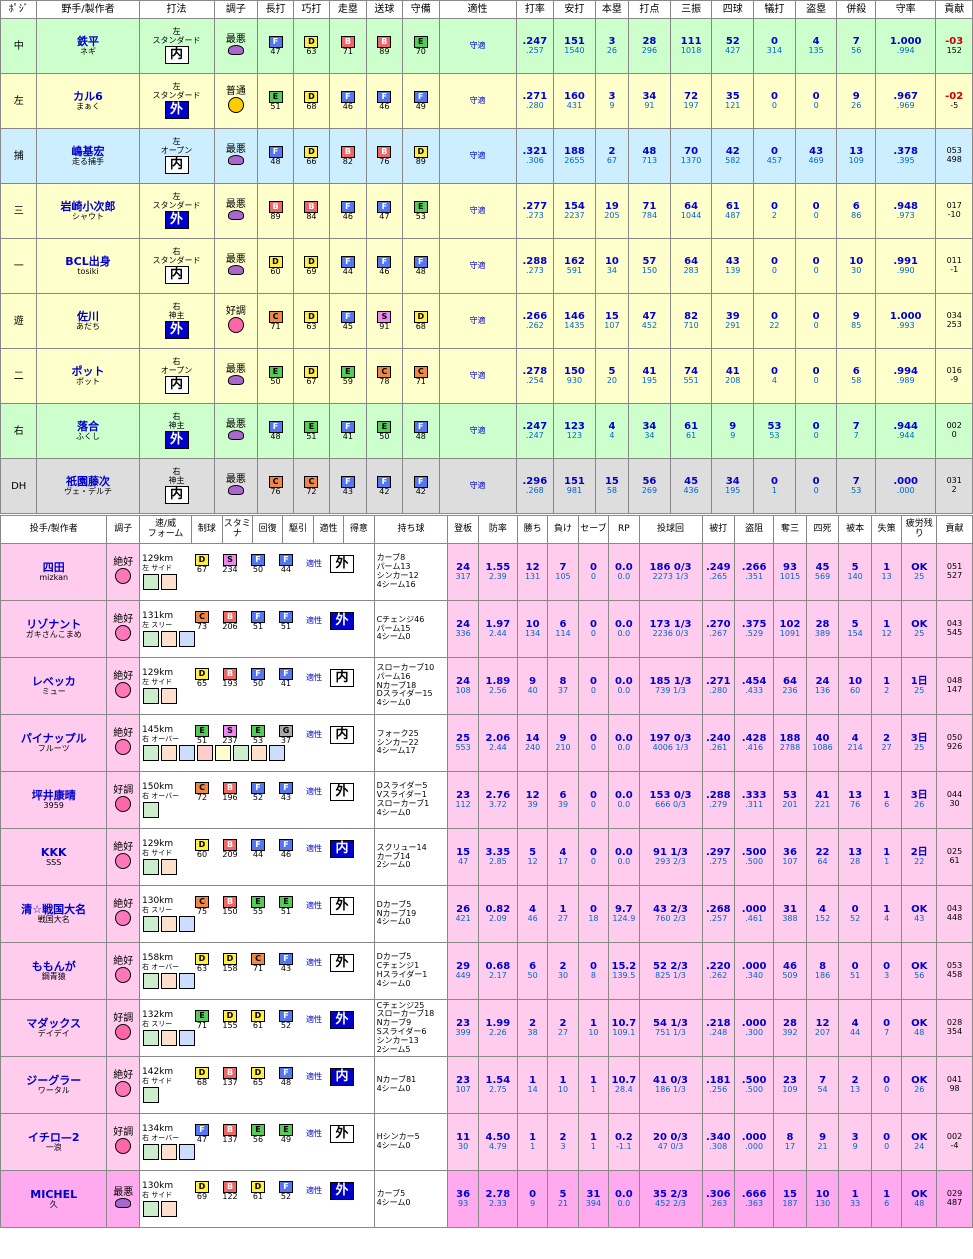 The width and height of the screenshot is (973, 1259). Describe the element at coordinates (691, 436) in the screenshot. I see `stat-so-career: 61` at that location.